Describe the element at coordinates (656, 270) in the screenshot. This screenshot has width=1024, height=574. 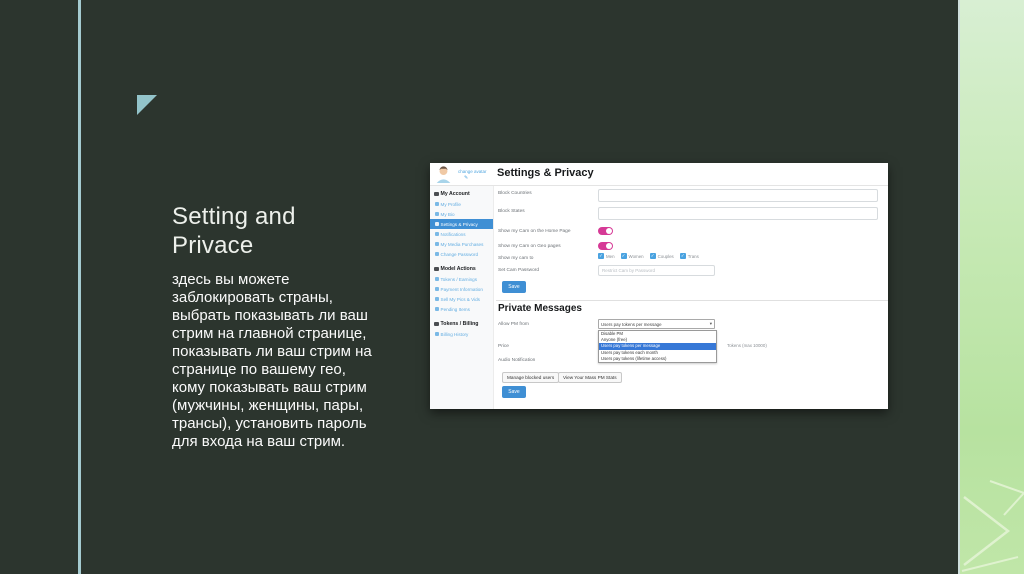
I see `cam-password-input` at that location.